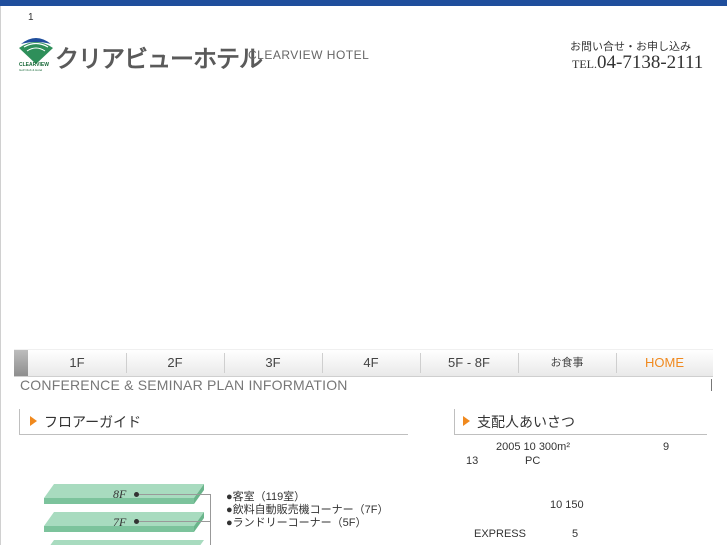 The width and height of the screenshot is (727, 545). I want to click on greeting-text: PC, so click(533, 461).